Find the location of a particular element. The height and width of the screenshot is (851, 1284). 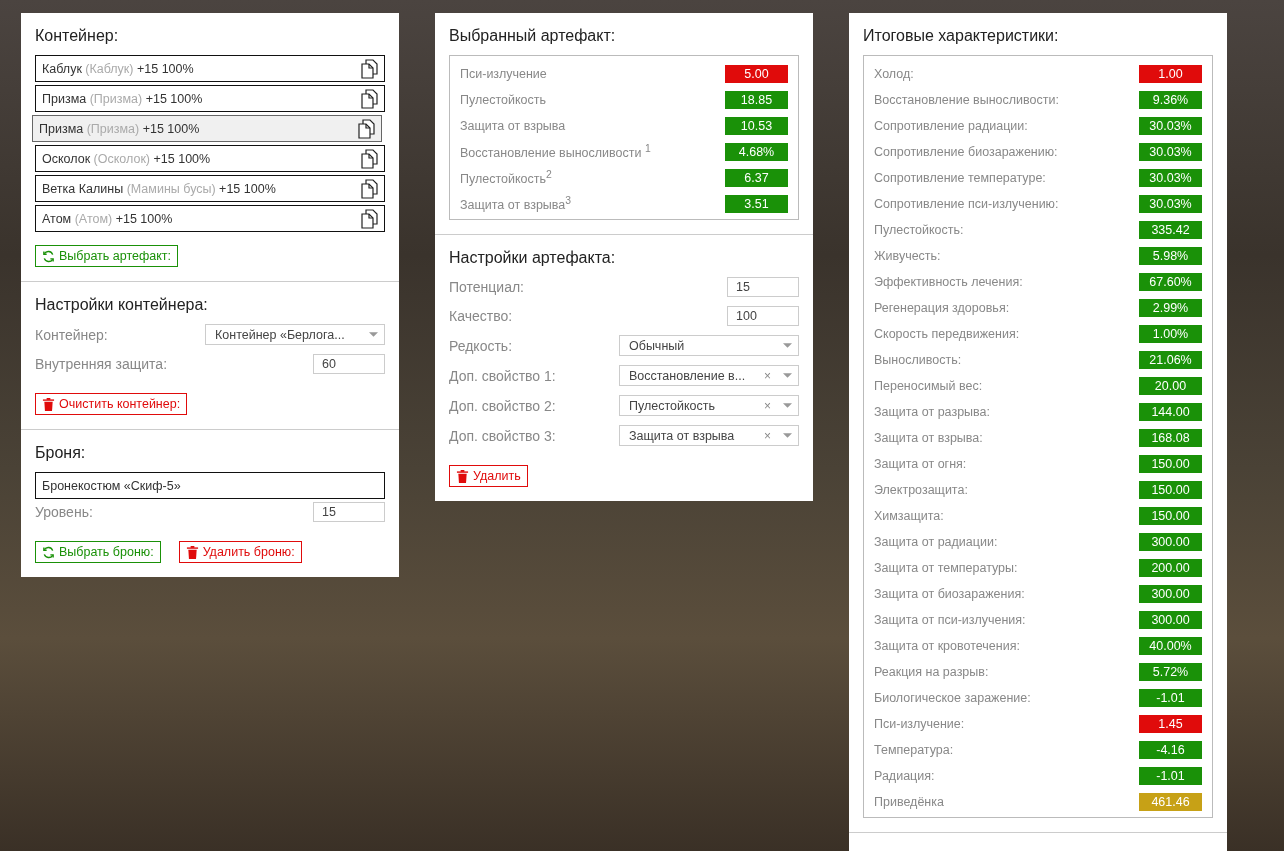

stat-value: 18.85 is located at coordinates (756, 100).